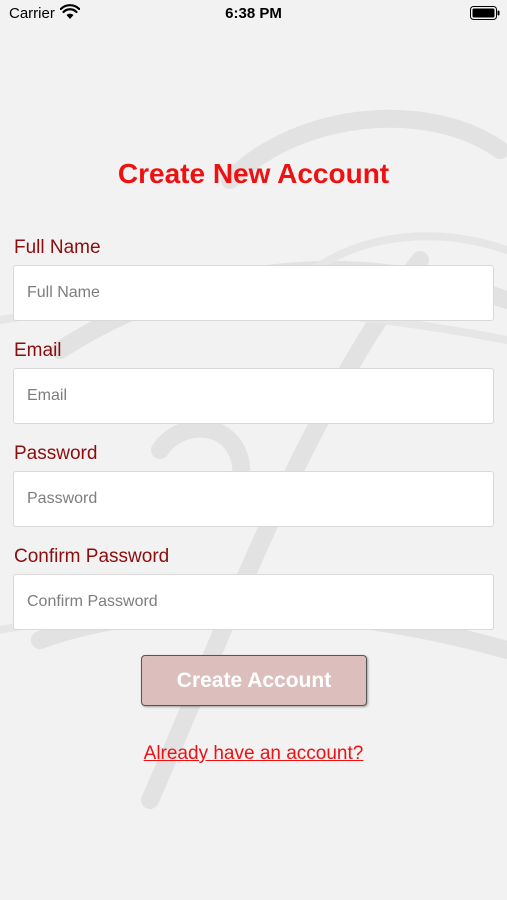 The width and height of the screenshot is (507, 900). Describe the element at coordinates (56, 453) in the screenshot. I see `password-label: Password` at that location.